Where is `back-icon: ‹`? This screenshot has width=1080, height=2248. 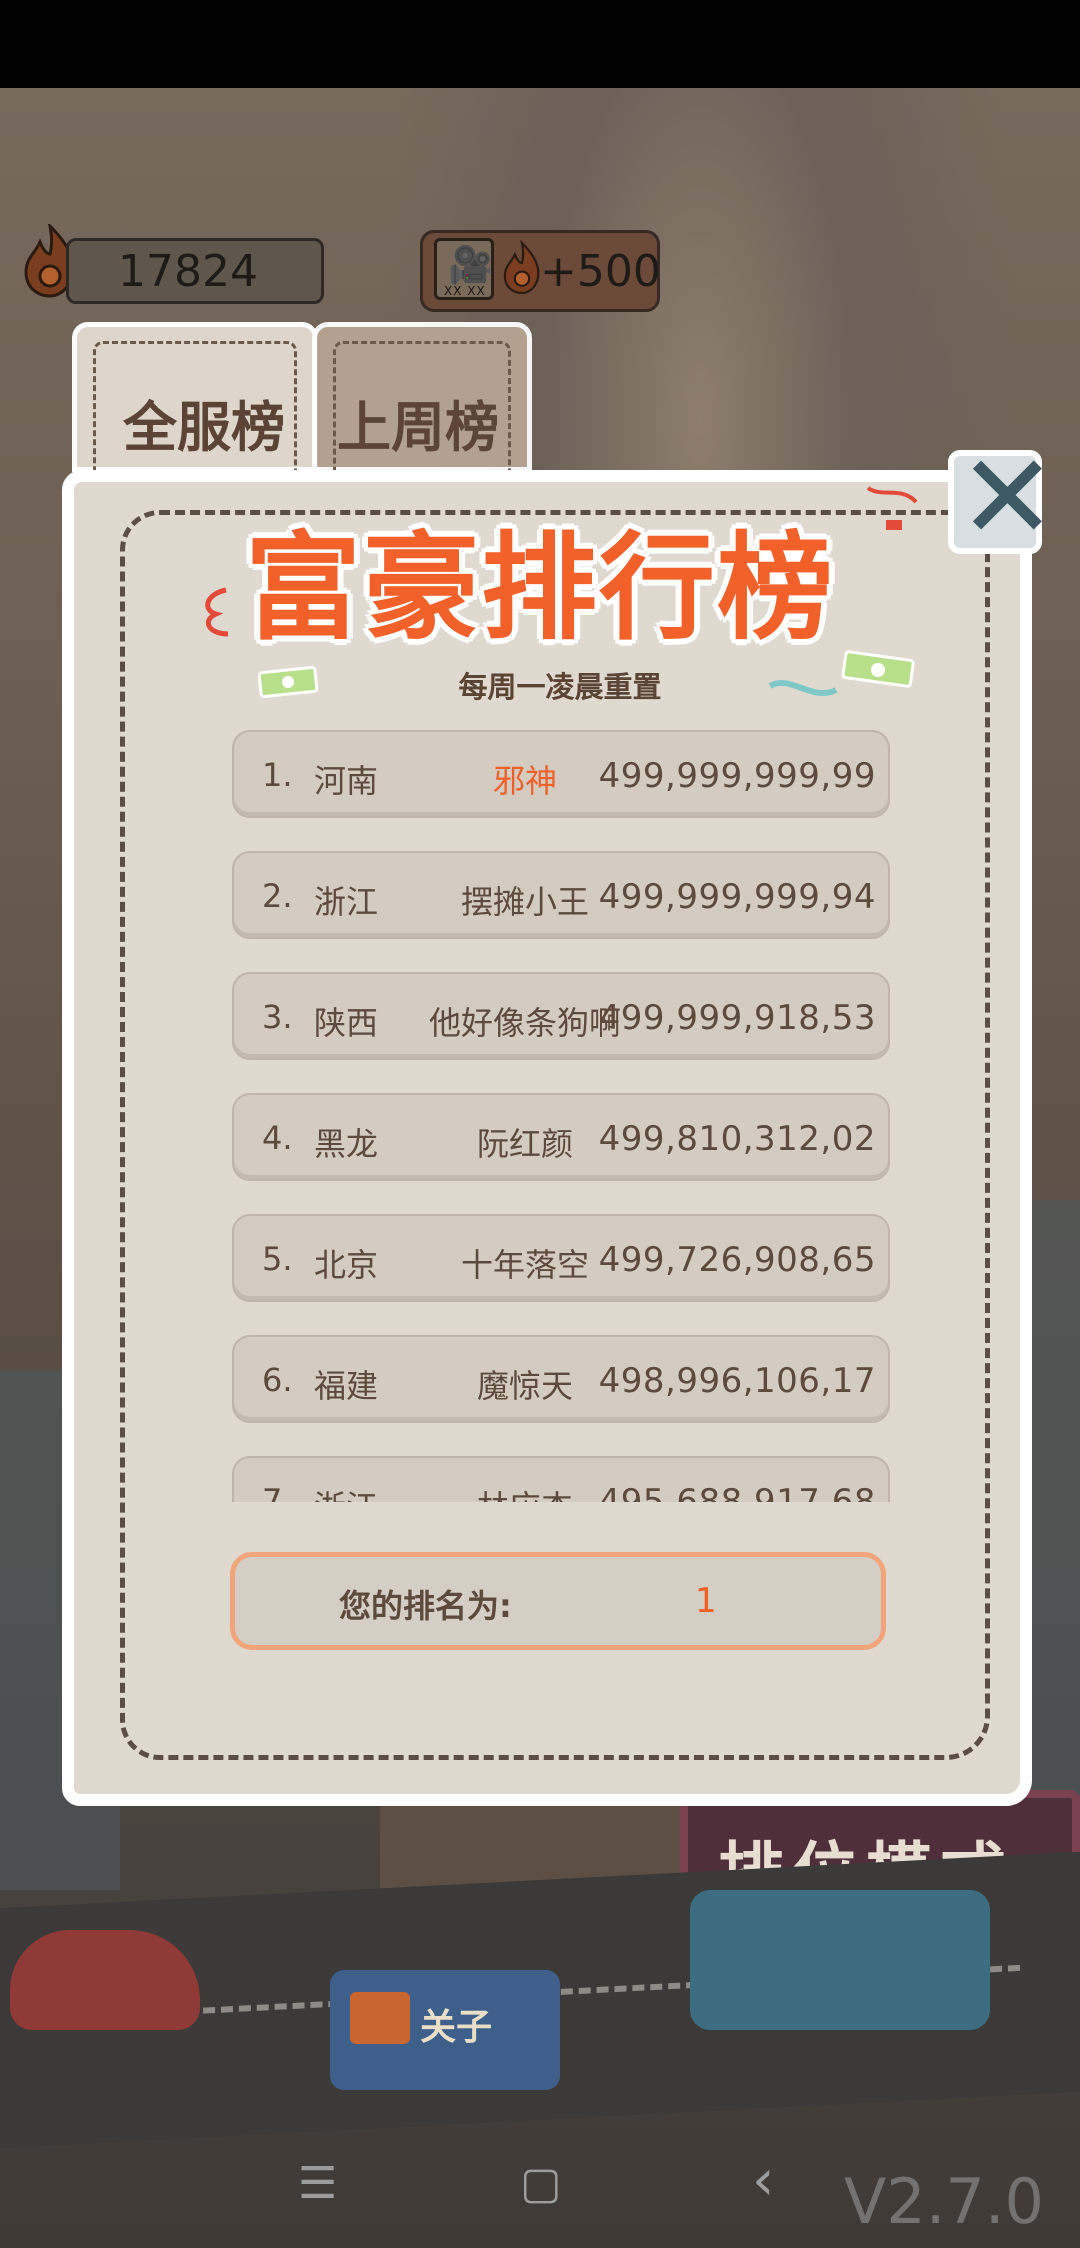
back-icon: ‹ is located at coordinates (763, 2180).